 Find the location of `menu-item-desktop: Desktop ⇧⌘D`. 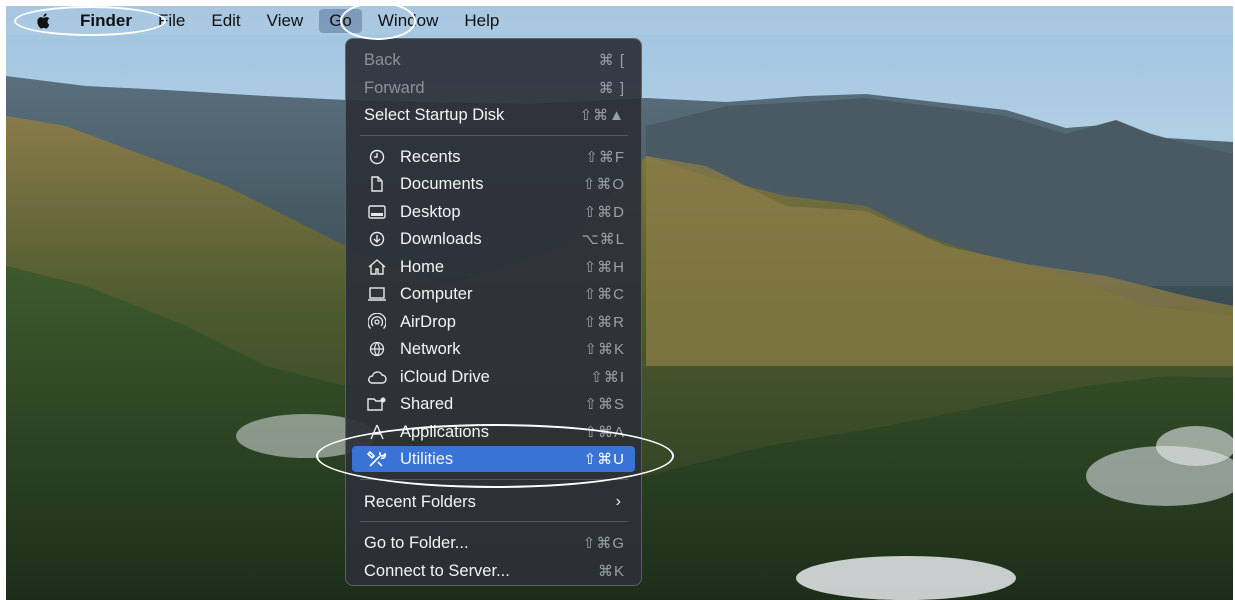

menu-item-desktop: Desktop ⇧⌘D is located at coordinates (493, 212).